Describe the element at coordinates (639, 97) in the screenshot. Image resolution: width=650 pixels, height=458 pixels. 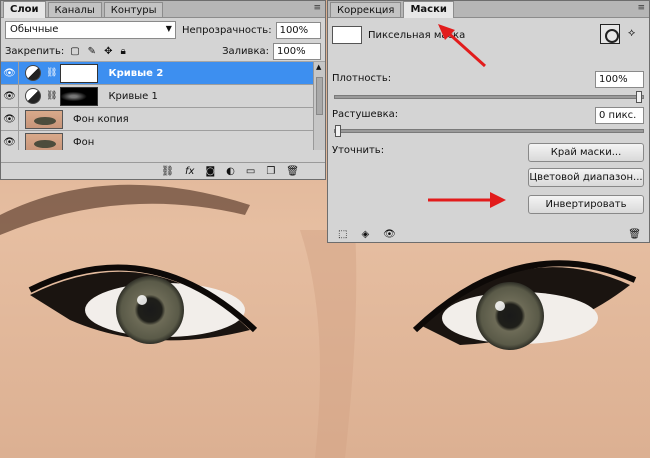
I see `density-slider-knob` at that location.